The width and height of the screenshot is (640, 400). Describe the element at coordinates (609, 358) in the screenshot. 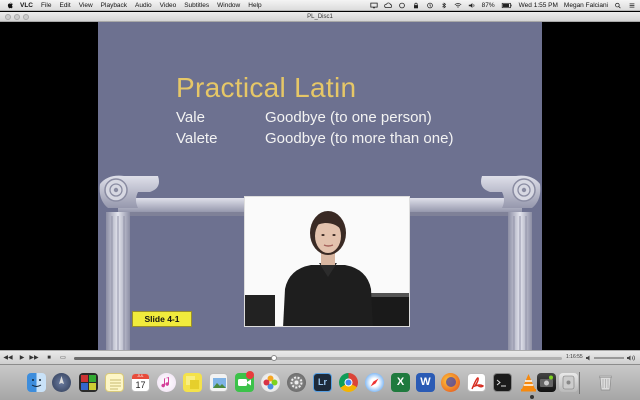

I see `volume-slider` at that location.